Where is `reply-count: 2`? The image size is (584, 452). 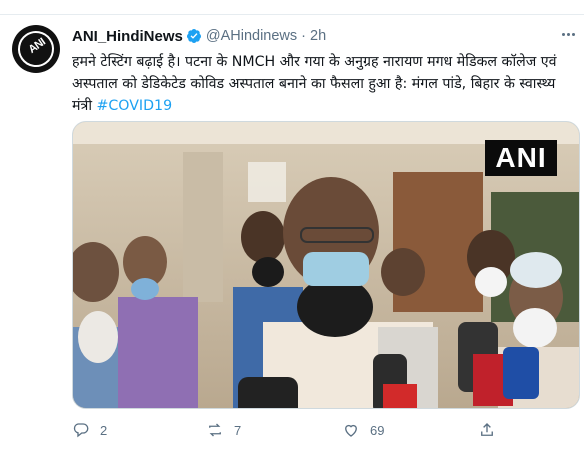
reply-count: 2 is located at coordinates (104, 430).